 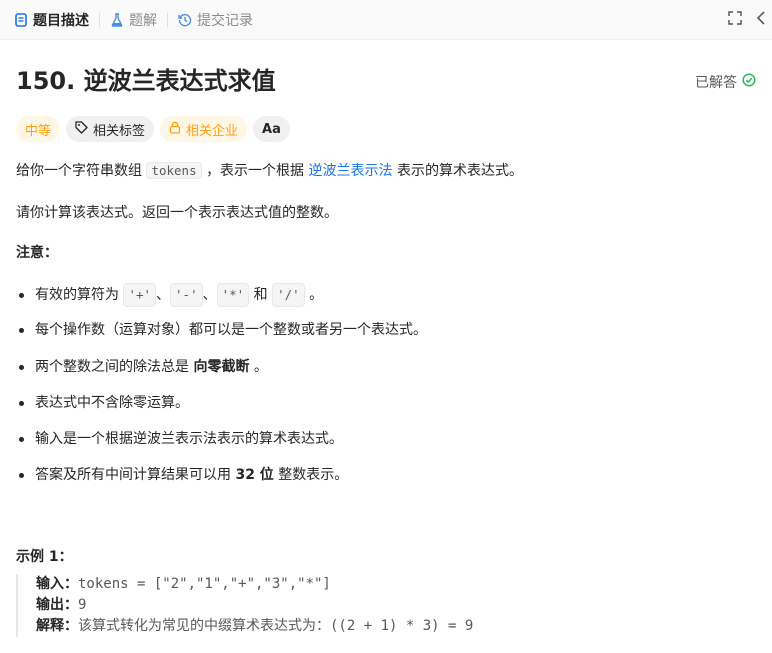 What do you see at coordinates (146, 81) in the screenshot?
I see `problem-title: 150. 逆波兰表达式求值` at bounding box center [146, 81].